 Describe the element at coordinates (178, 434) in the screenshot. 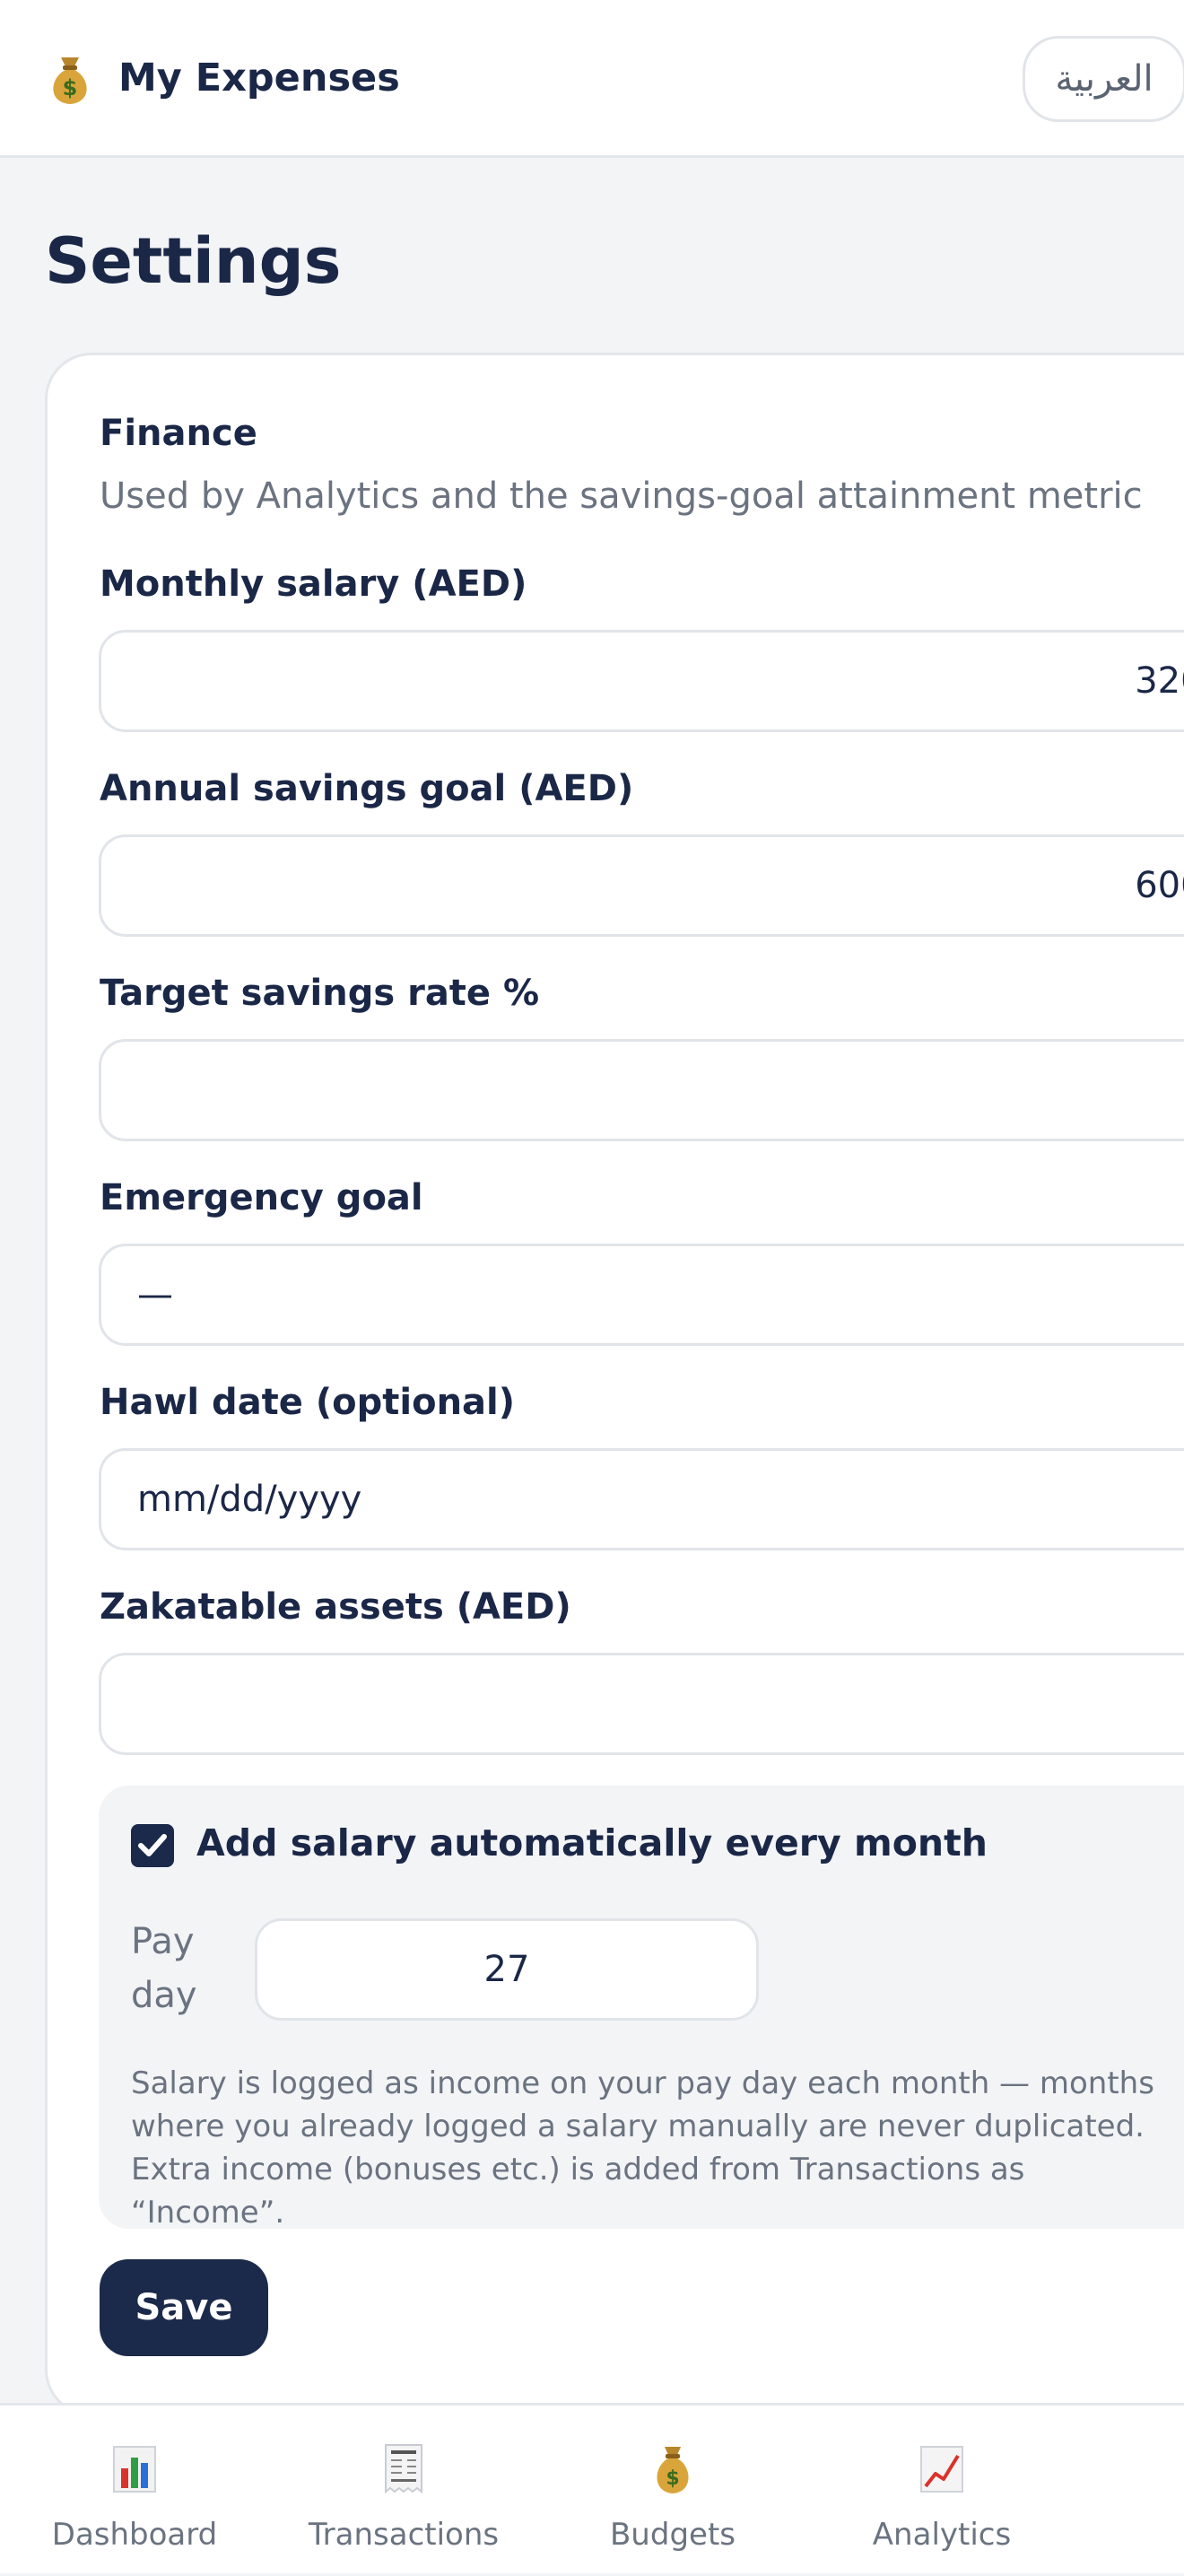

I see `section-title: Finance` at that location.